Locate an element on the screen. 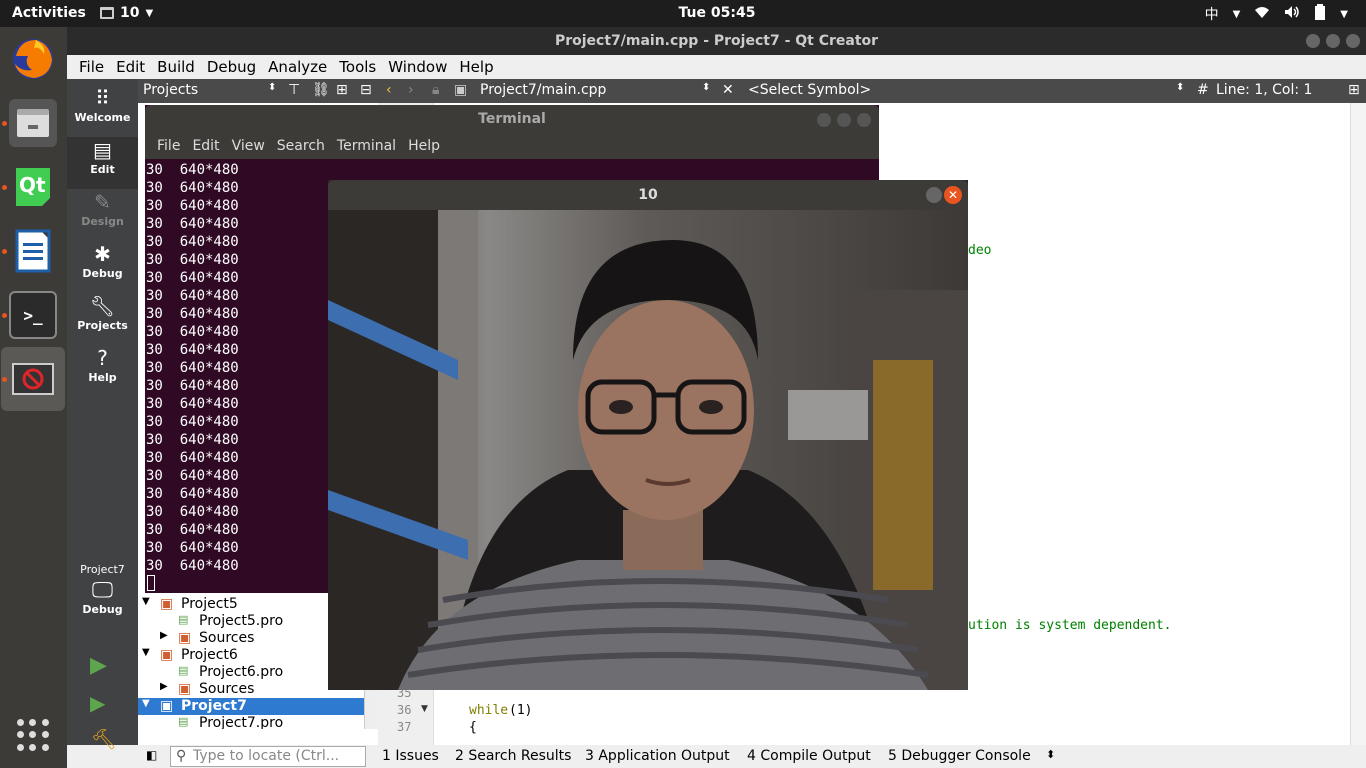 This screenshot has height=768, width=1366. pencil-icon: ✎ is located at coordinates (102, 202).